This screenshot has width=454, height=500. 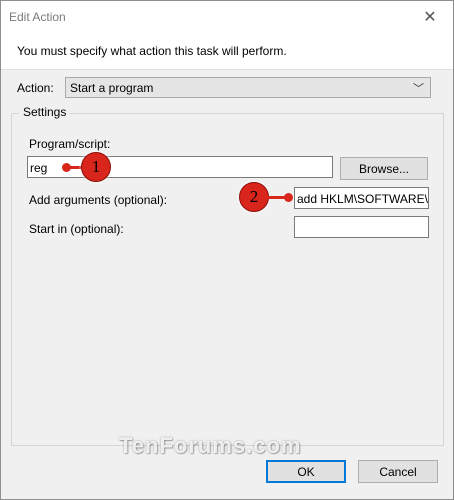 What do you see at coordinates (288, 197) in the screenshot?
I see `annotation-arrow-tip` at bounding box center [288, 197].